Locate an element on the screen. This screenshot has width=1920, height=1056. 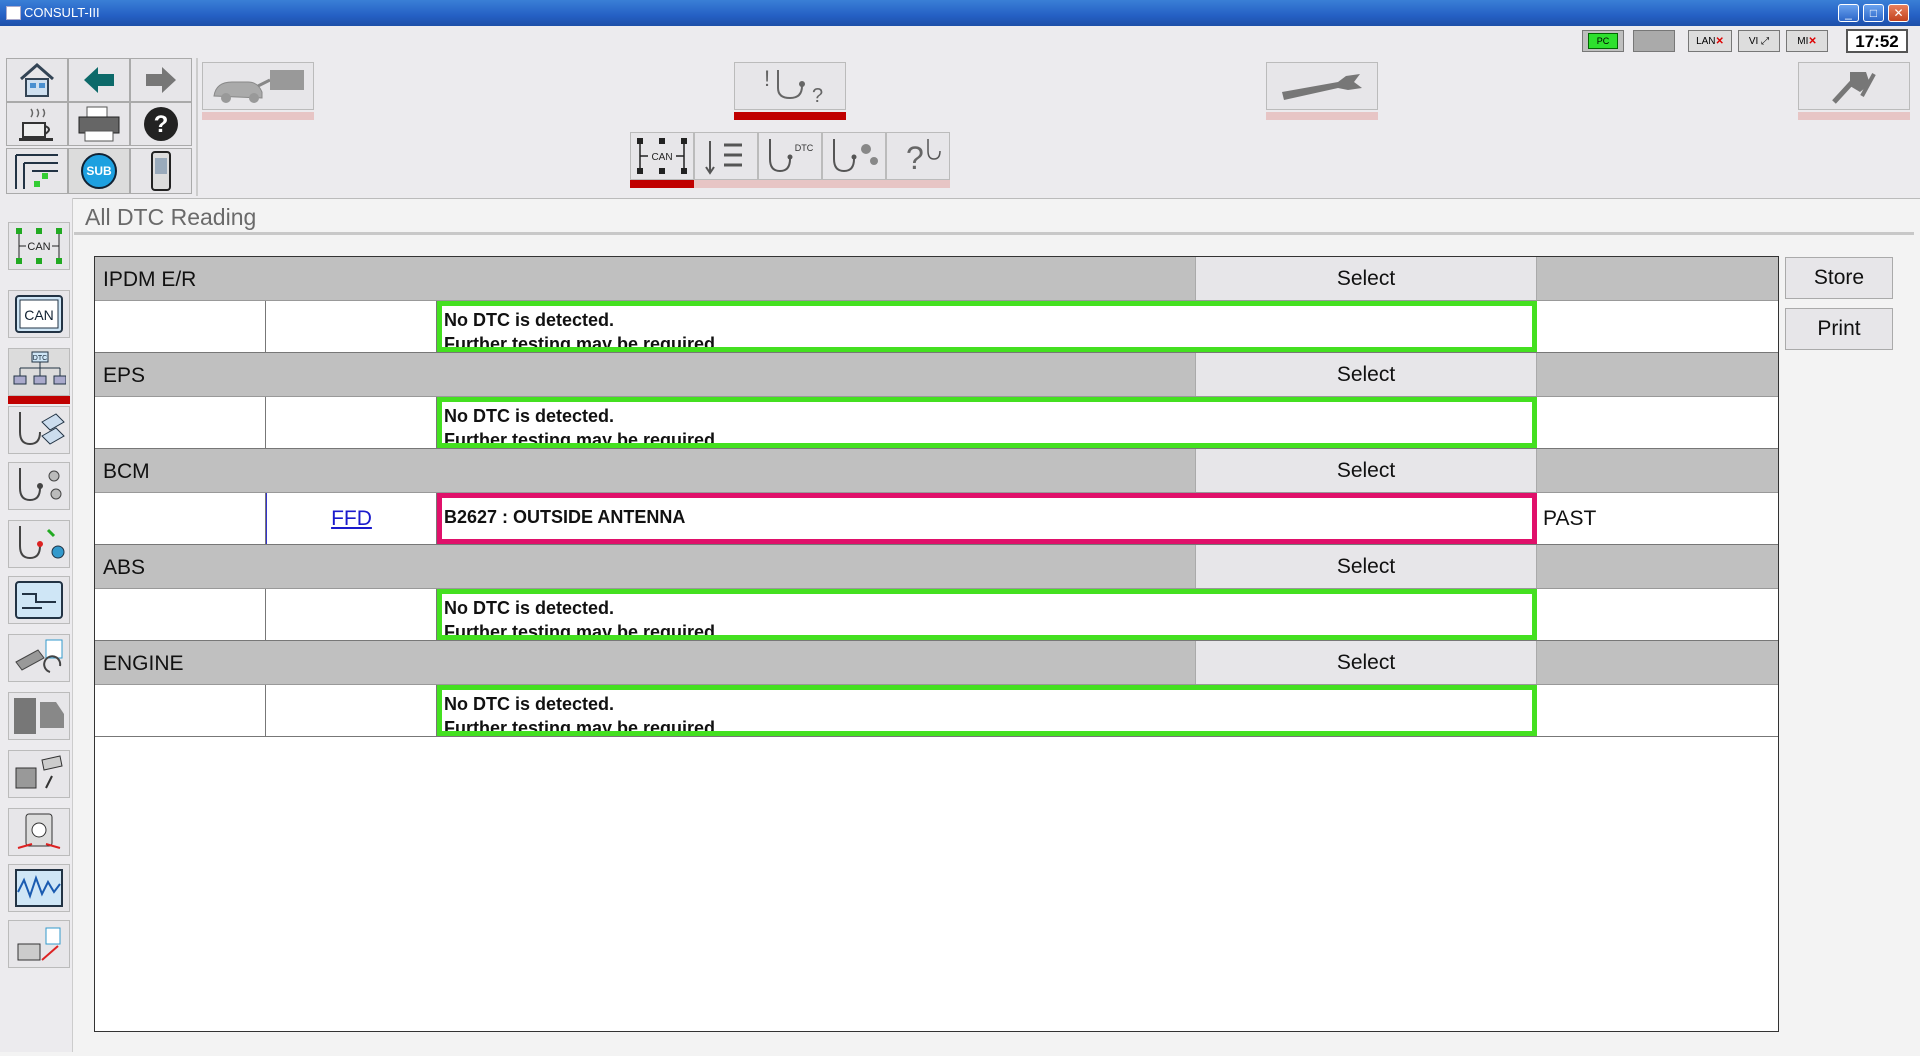
maintenance-underline is located at coordinates (1322, 116).